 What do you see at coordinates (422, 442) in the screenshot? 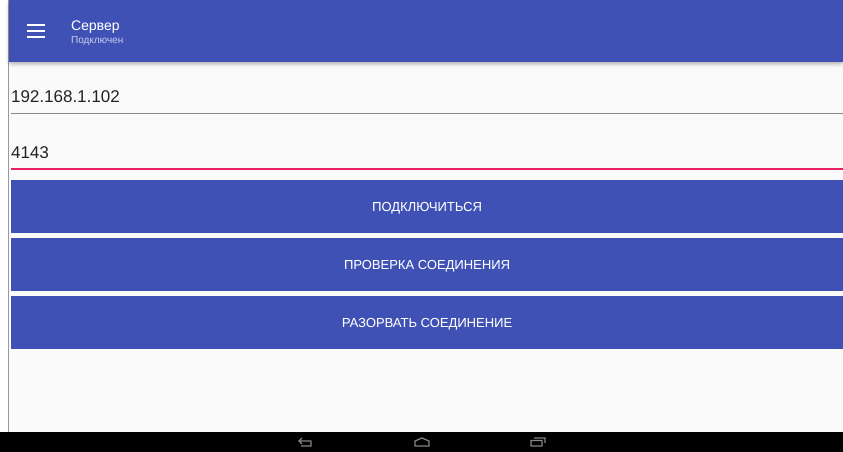
I see `home-icon` at bounding box center [422, 442].